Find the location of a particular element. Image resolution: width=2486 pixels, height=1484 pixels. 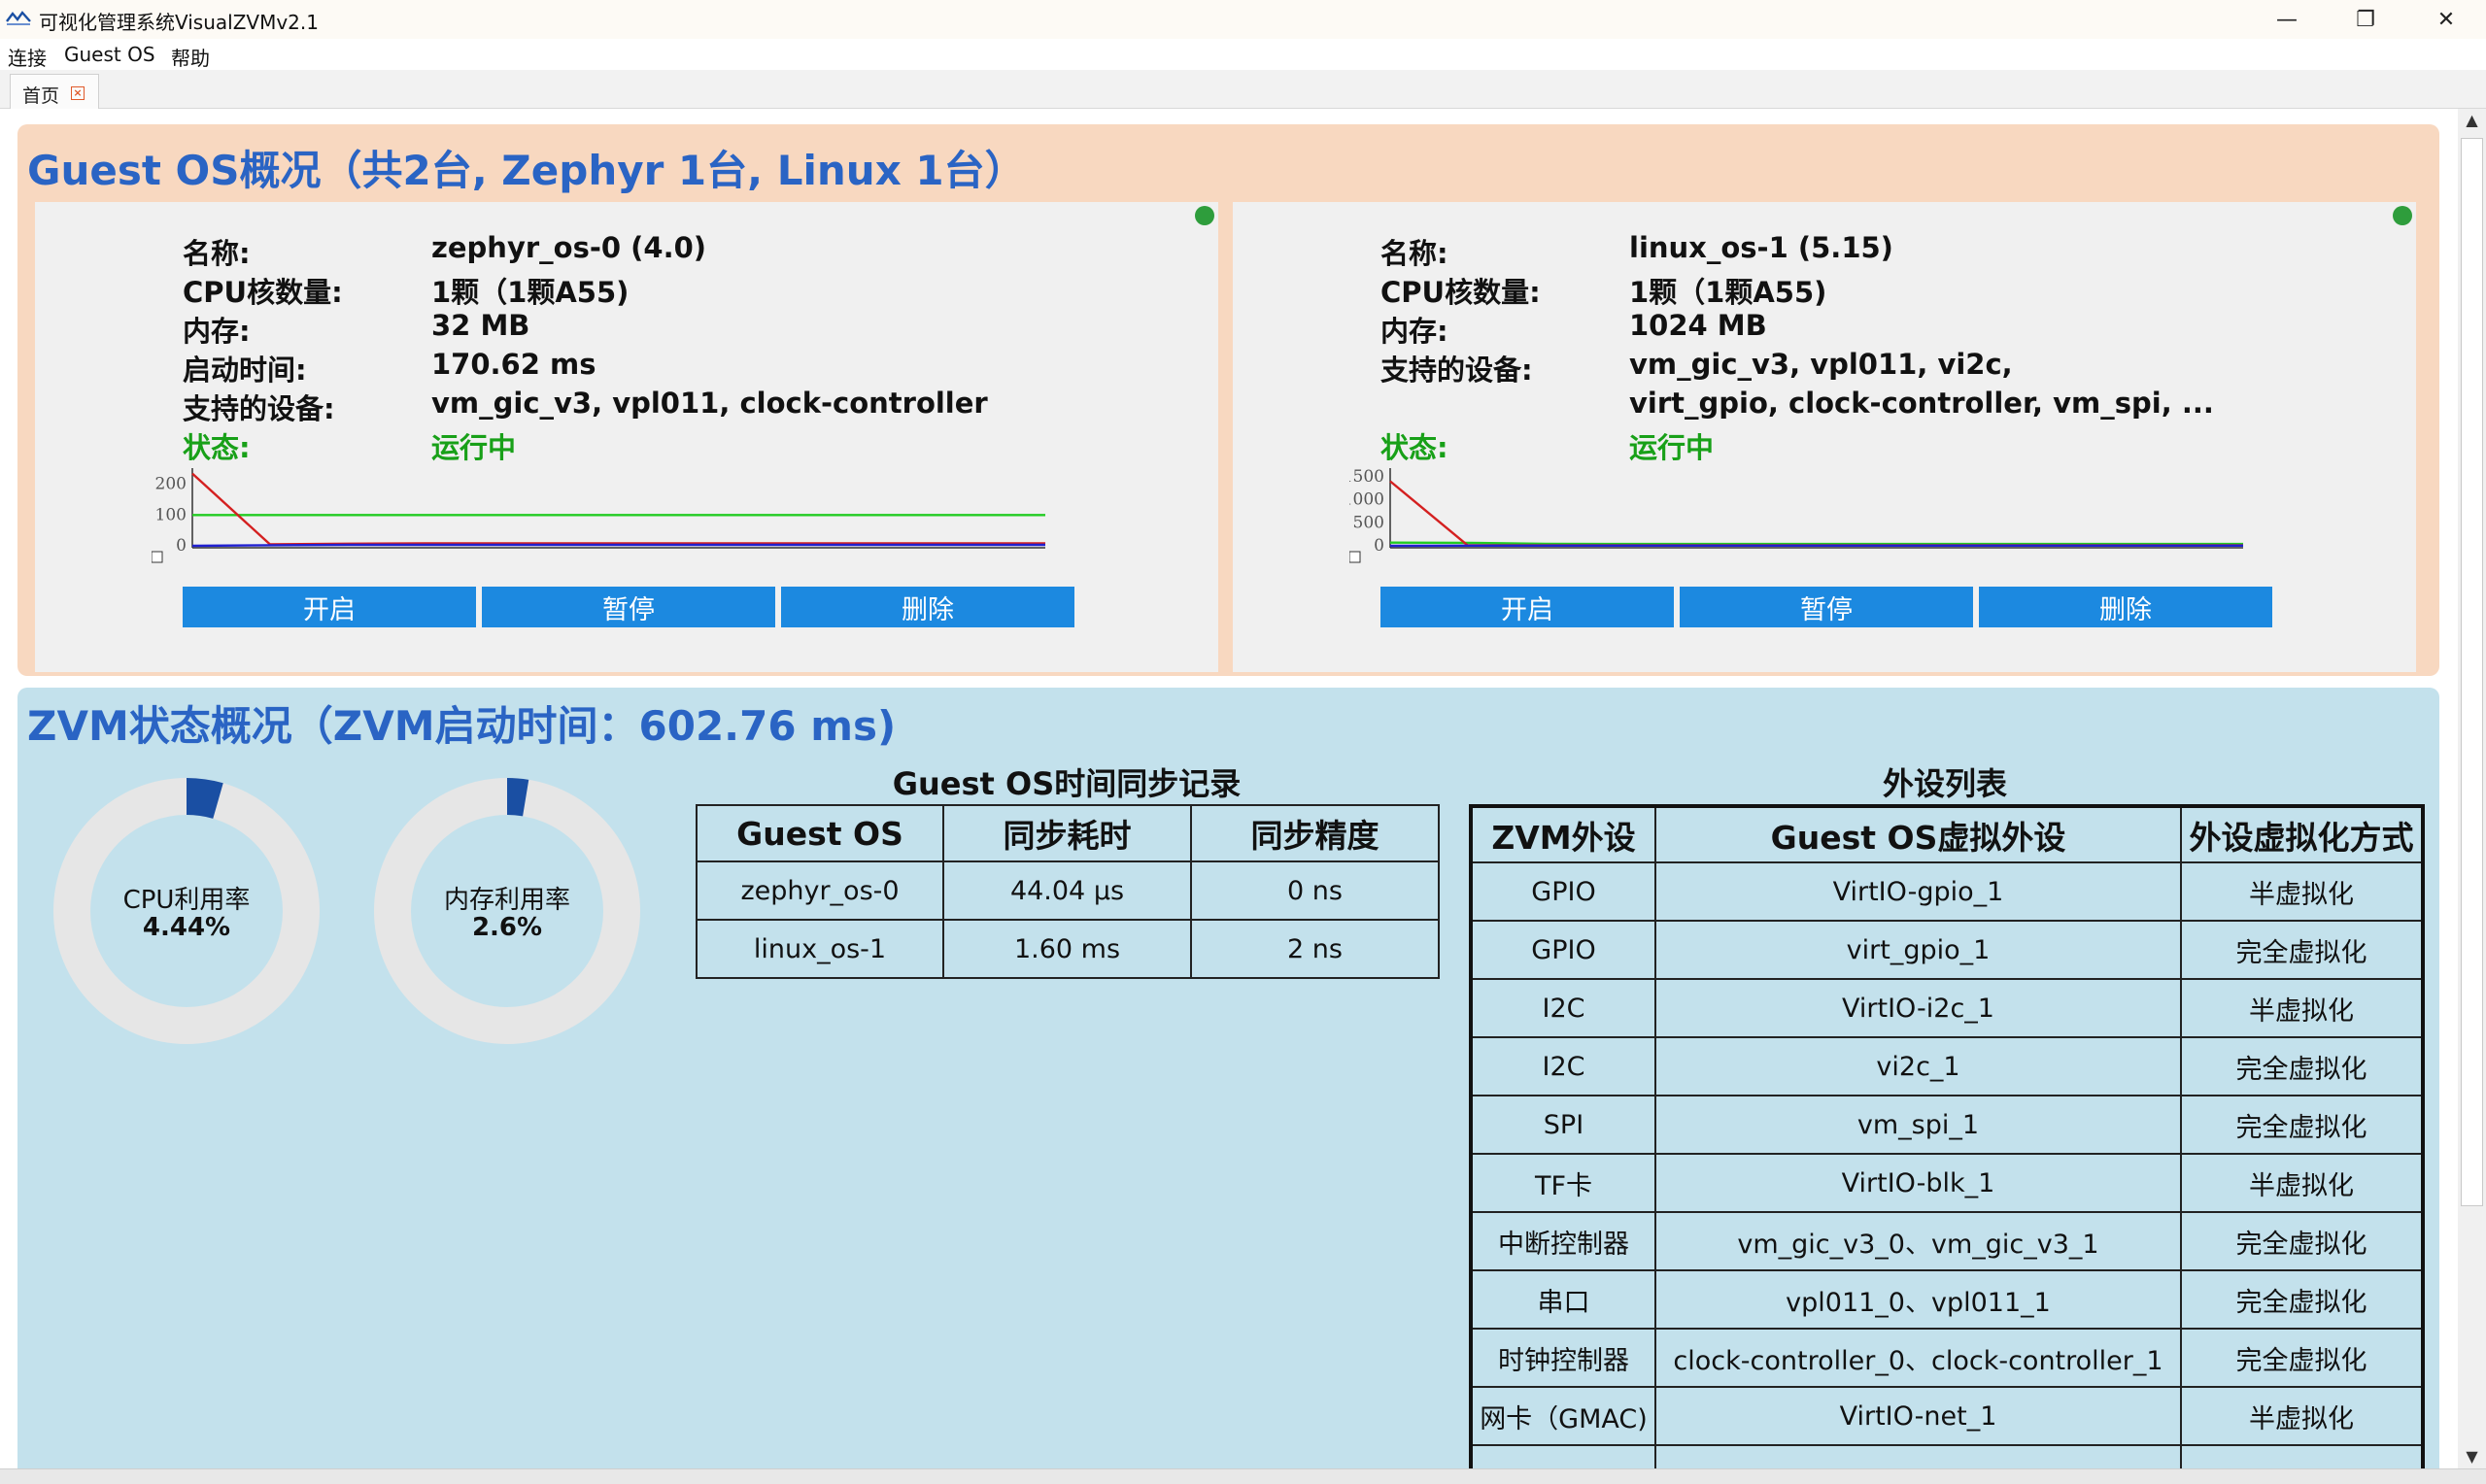

menu-help: 帮助 is located at coordinates (190, 57).